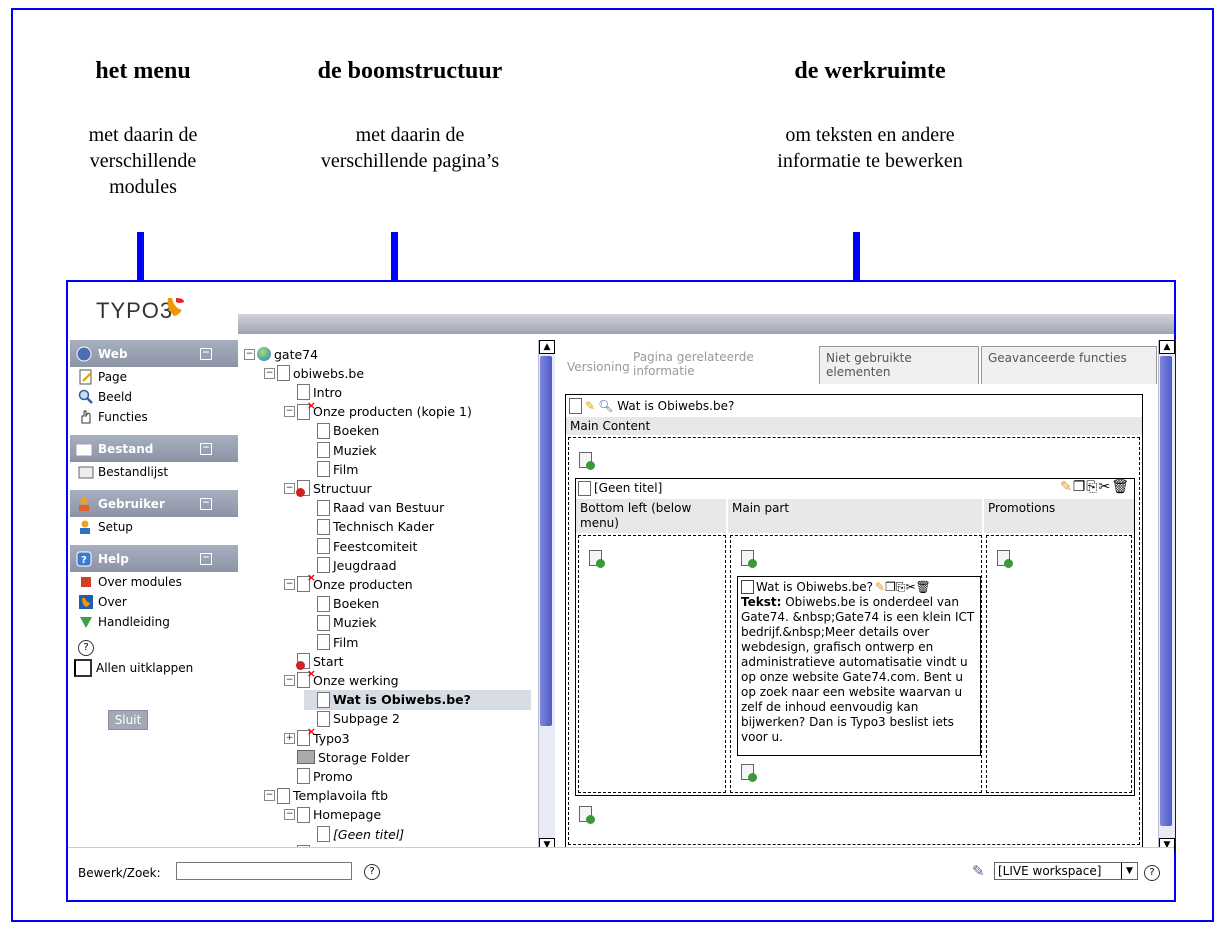  Describe the element at coordinates (722, 365) in the screenshot. I see `tab-pagina-info: Pagina gerelateerde informatie` at that location.